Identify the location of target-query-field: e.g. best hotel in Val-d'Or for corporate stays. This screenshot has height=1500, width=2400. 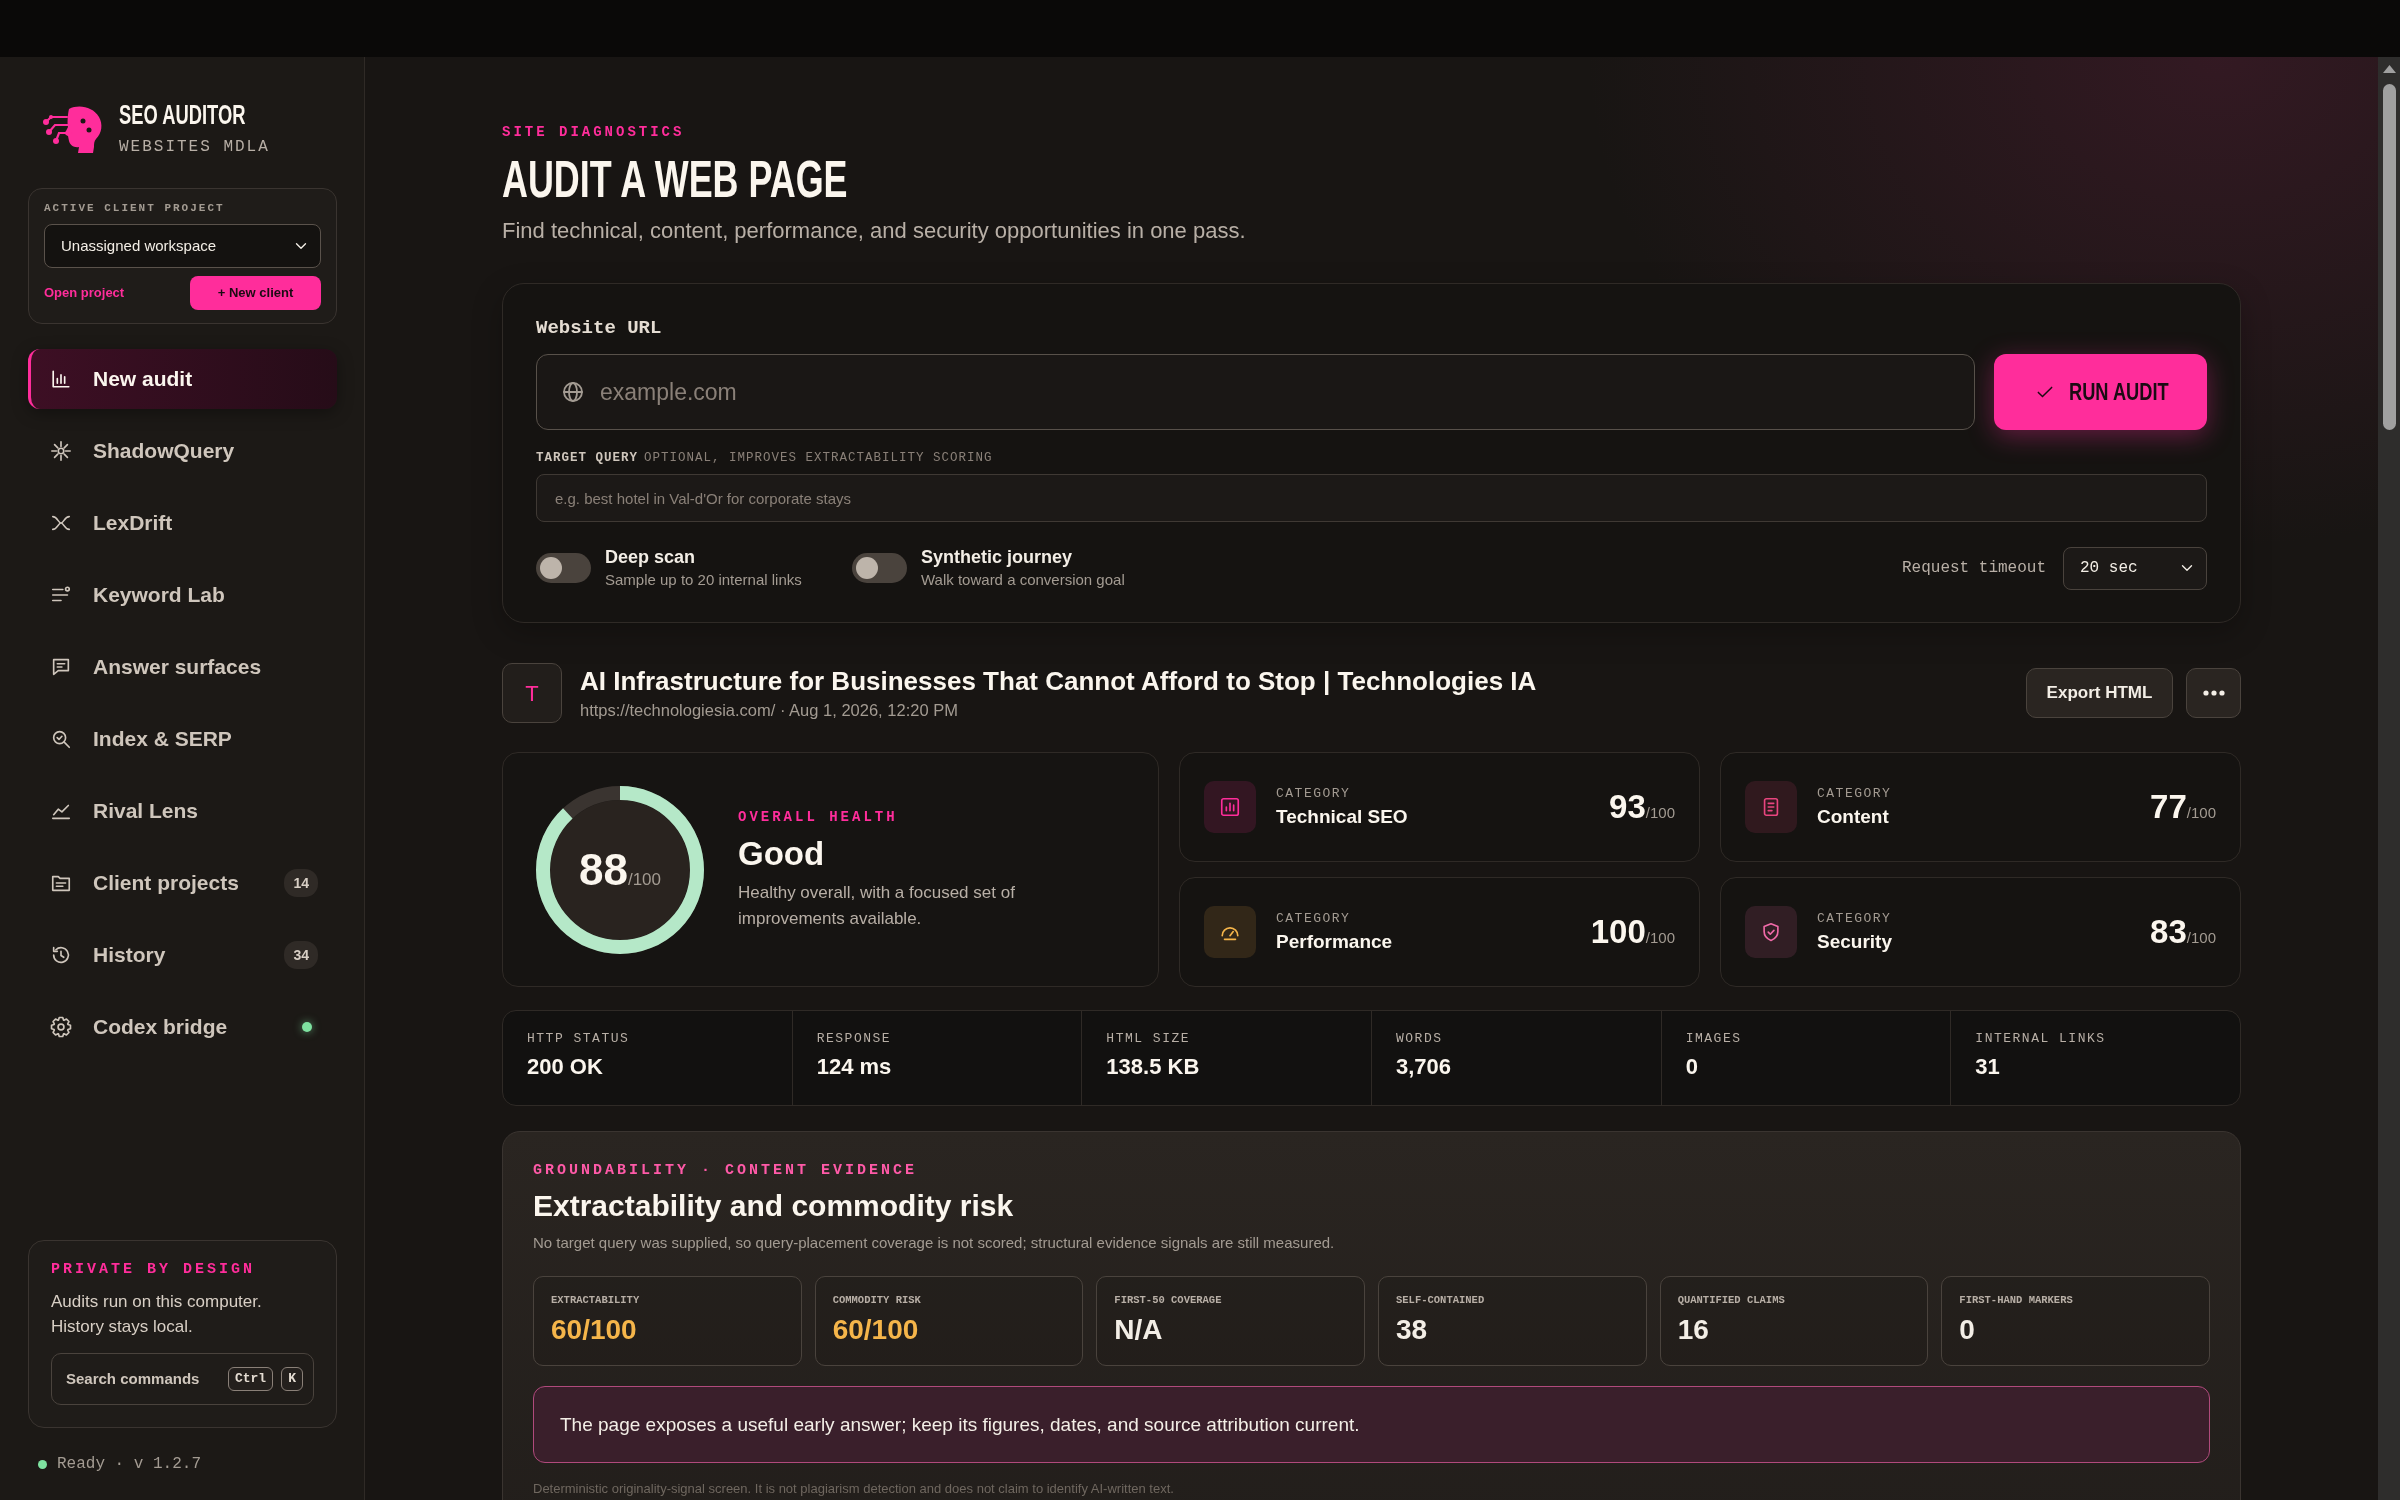
(1371, 498).